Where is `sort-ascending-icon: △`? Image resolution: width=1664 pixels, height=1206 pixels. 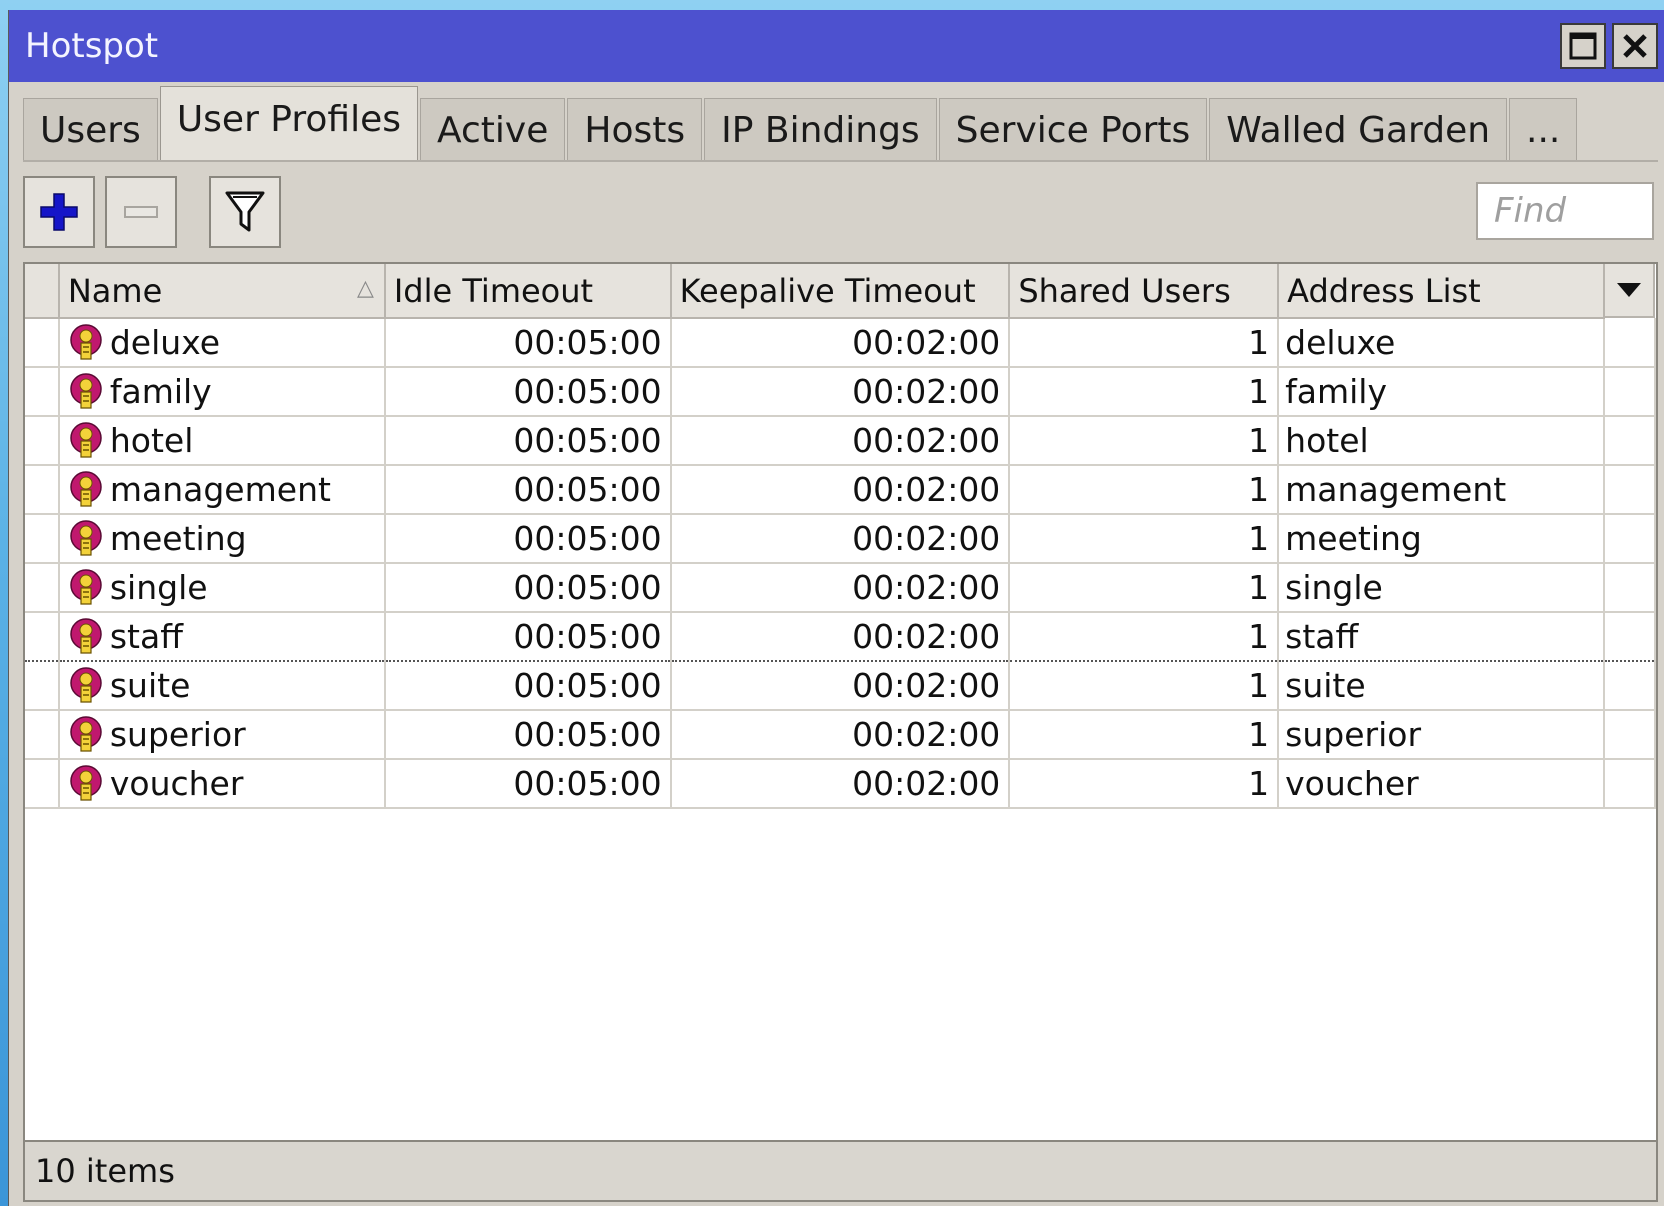
sort-ascending-icon: △ is located at coordinates (365, 288).